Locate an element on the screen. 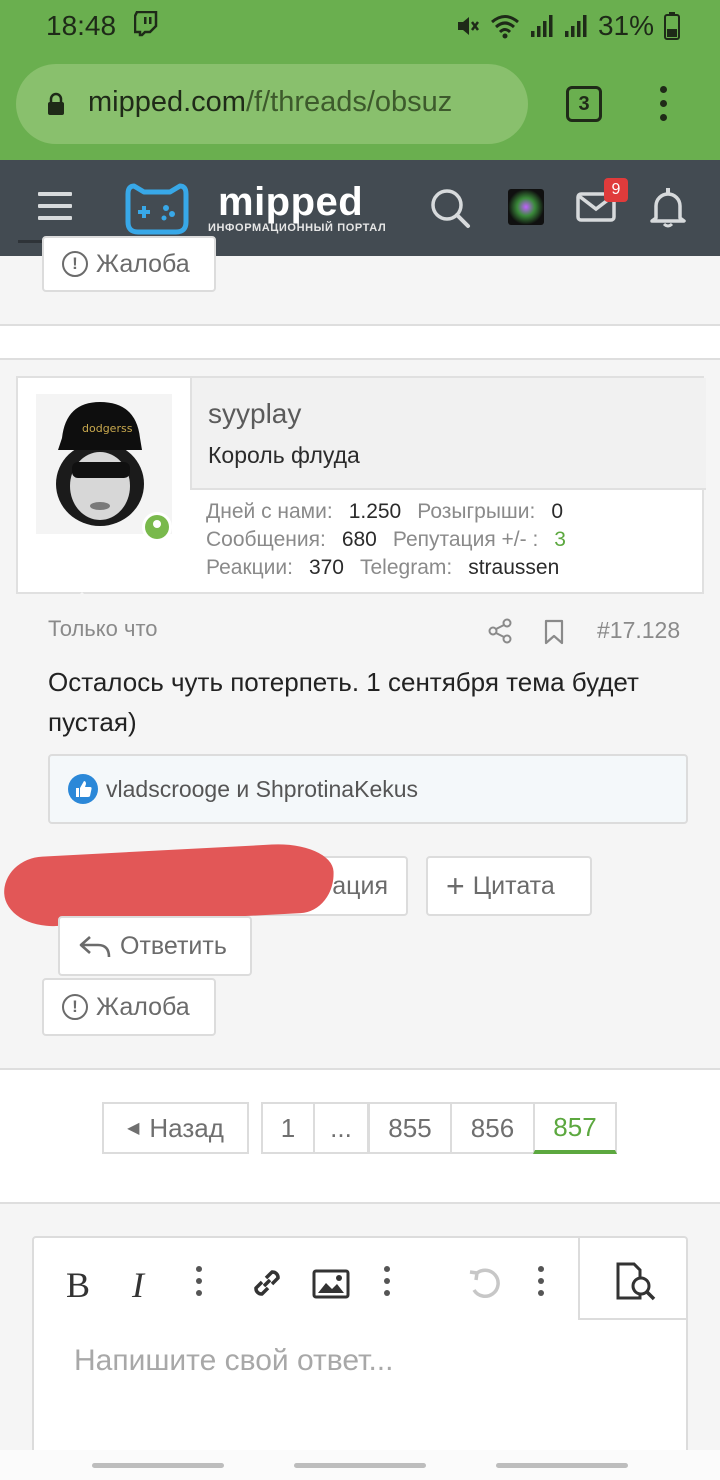 The image size is (720, 1480). stat-label: Дней с нами: is located at coordinates (269, 511).